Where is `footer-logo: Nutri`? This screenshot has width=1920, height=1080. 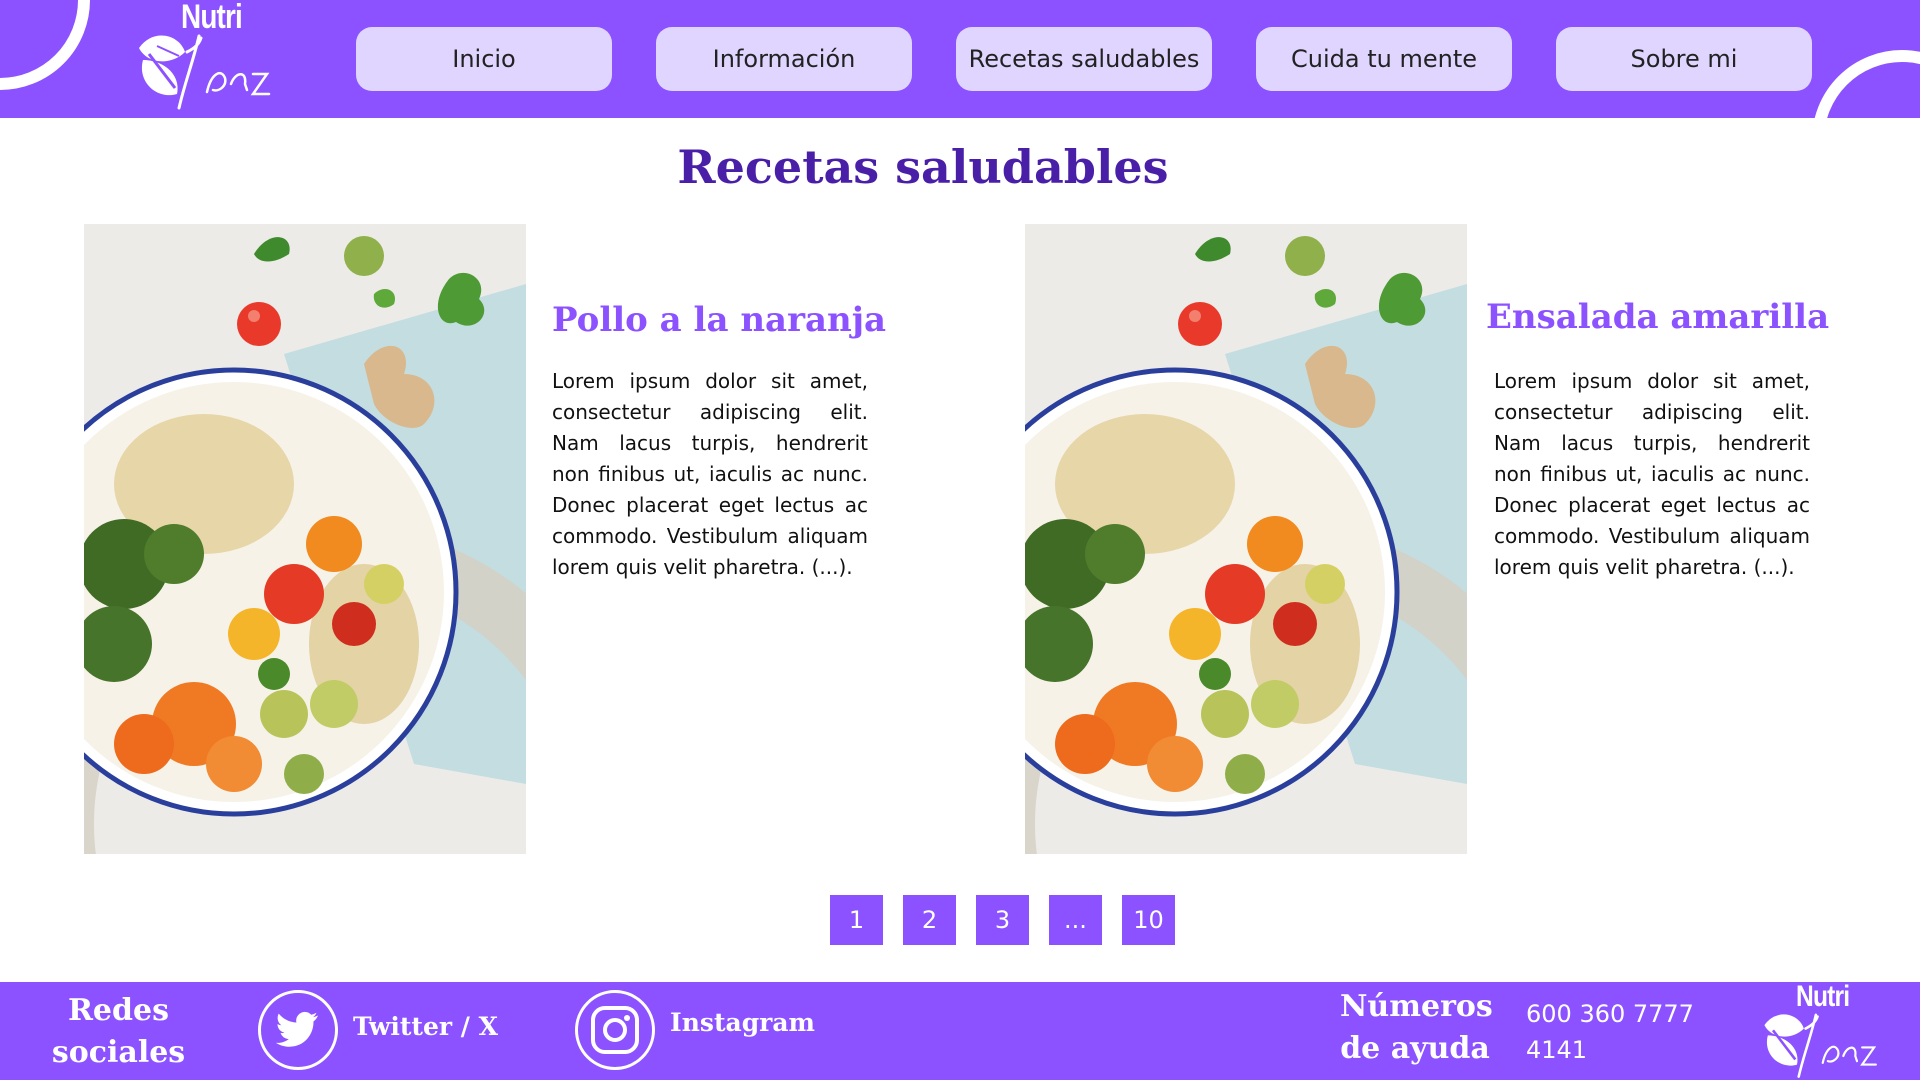
footer-logo: Nutri is located at coordinates (1836, 1030).